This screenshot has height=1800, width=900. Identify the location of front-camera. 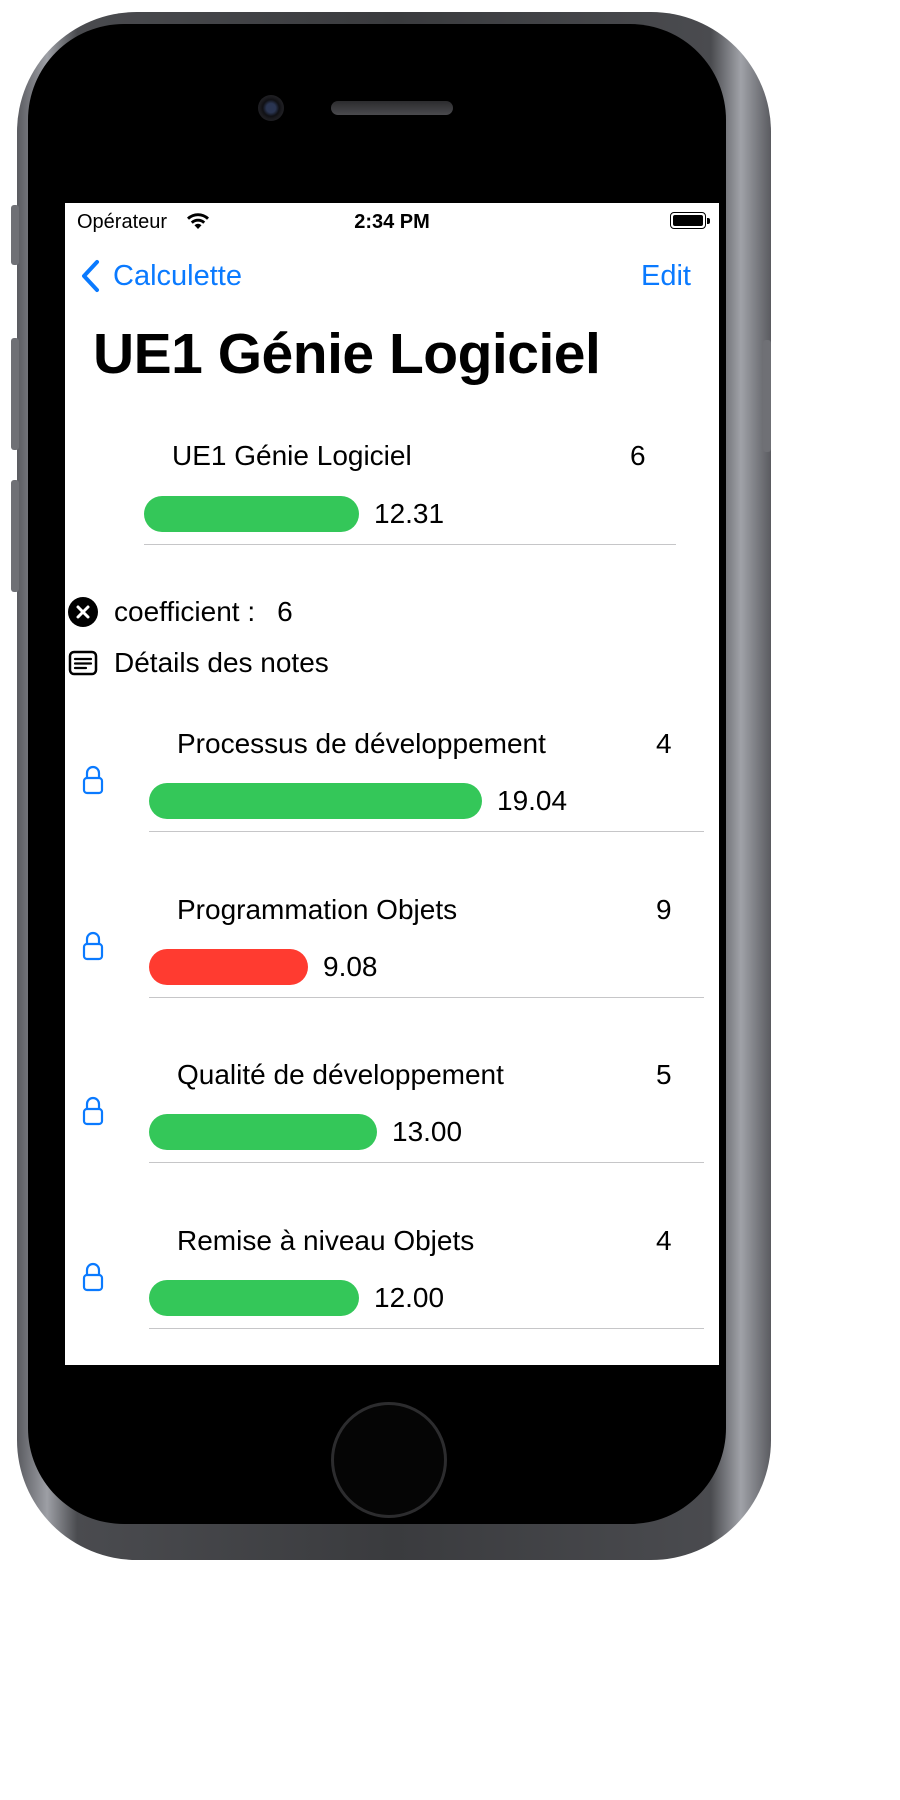
(271, 108).